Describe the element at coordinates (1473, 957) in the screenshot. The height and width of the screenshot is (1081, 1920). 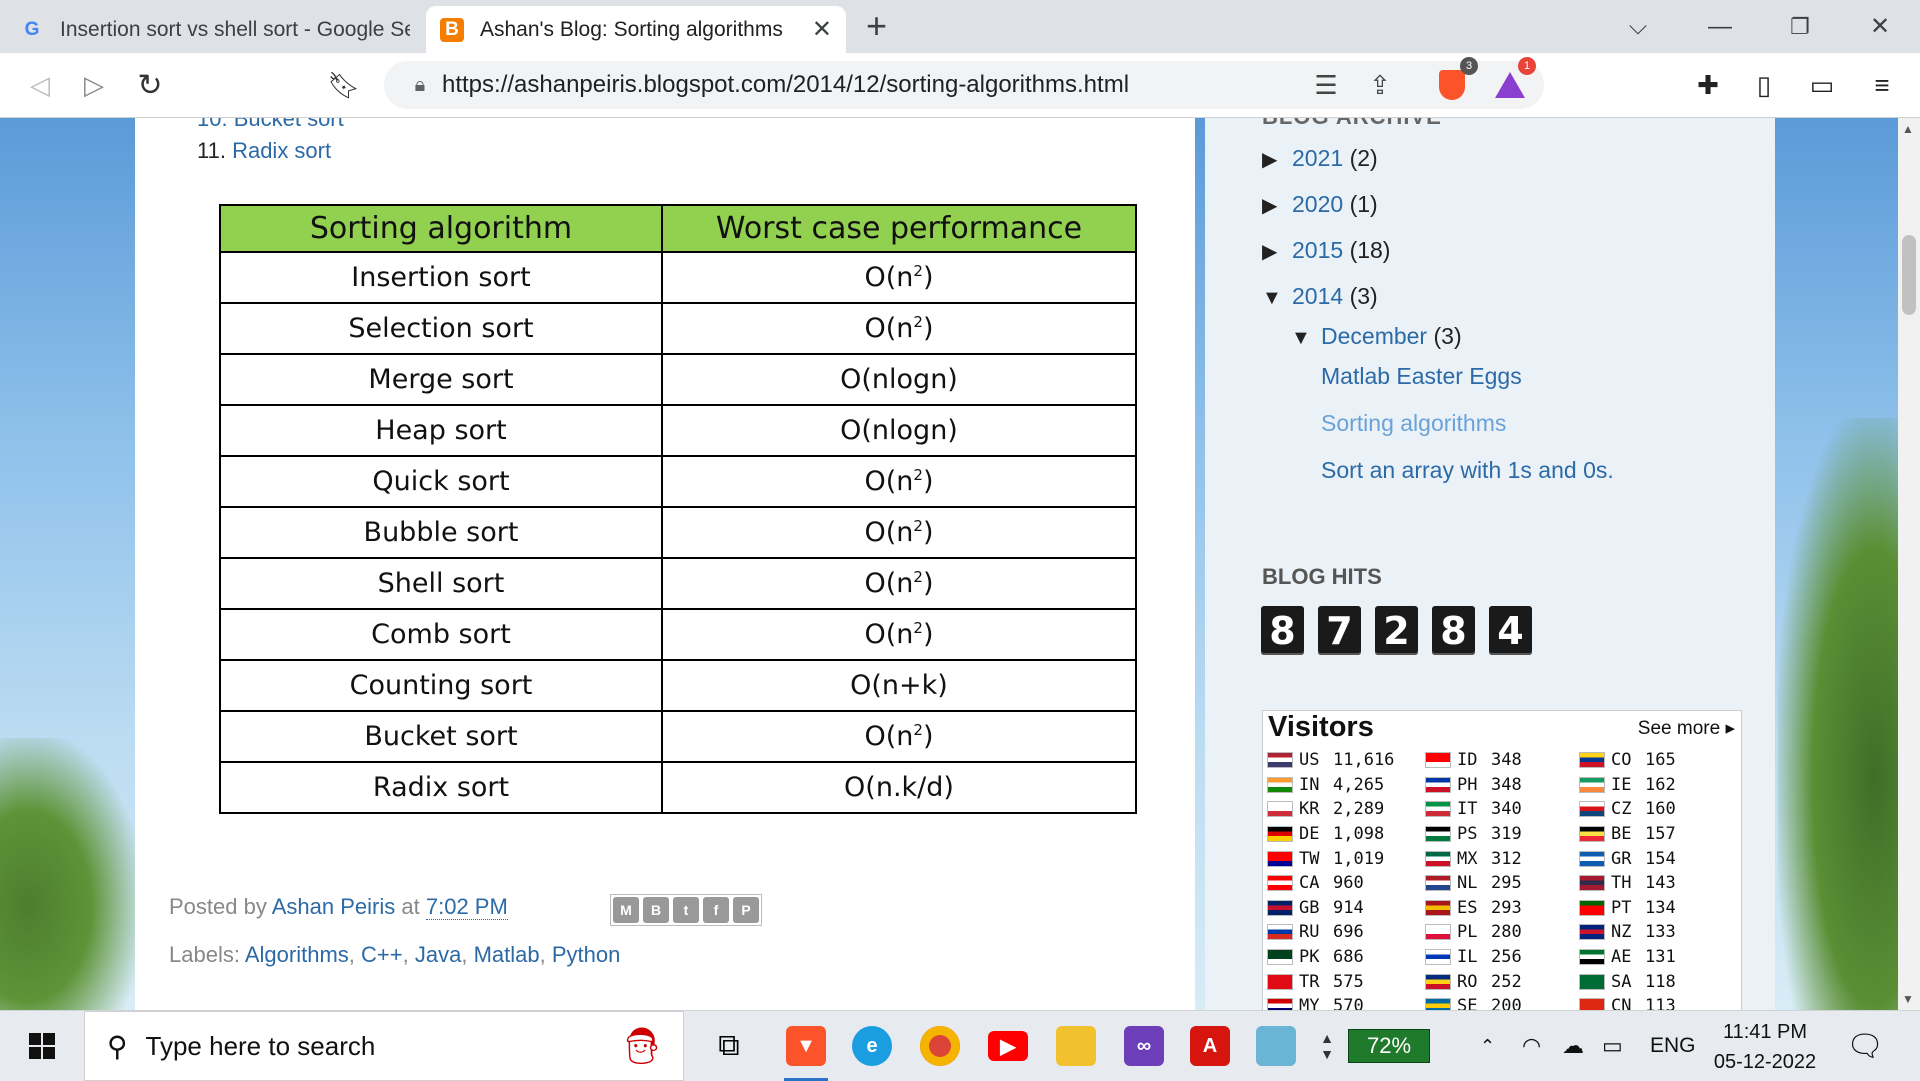
I see `visitor-row: IL 256` at that location.